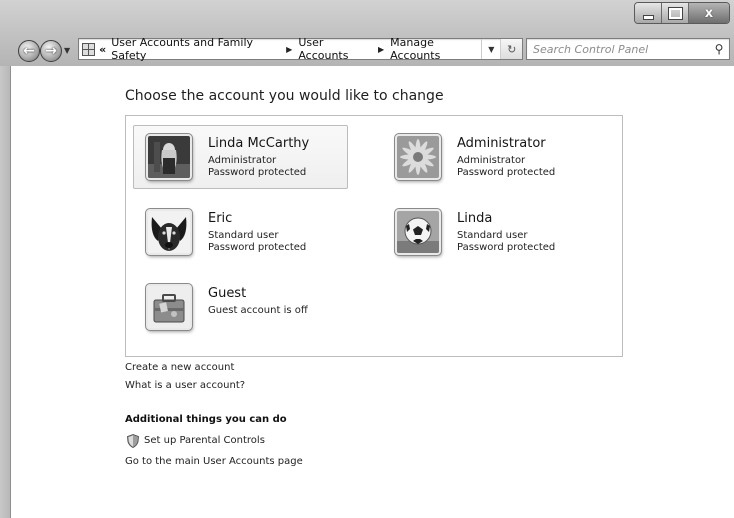 This screenshot has height=518, width=734. Describe the element at coordinates (618, 49) in the screenshot. I see `search-input` at that location.